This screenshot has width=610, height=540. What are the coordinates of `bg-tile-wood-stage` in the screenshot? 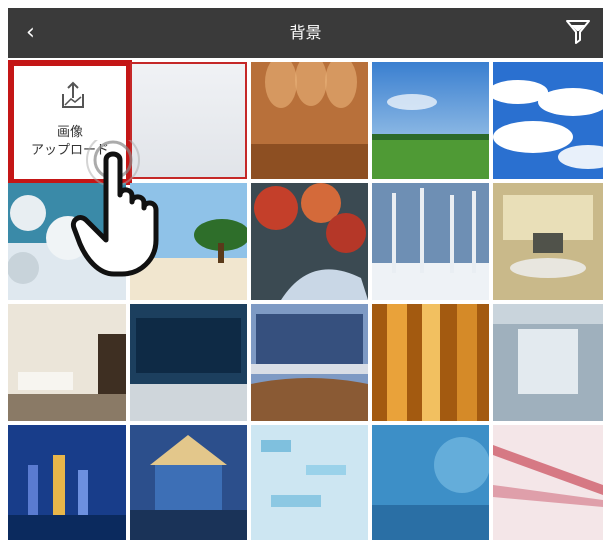 It's located at (309, 120).